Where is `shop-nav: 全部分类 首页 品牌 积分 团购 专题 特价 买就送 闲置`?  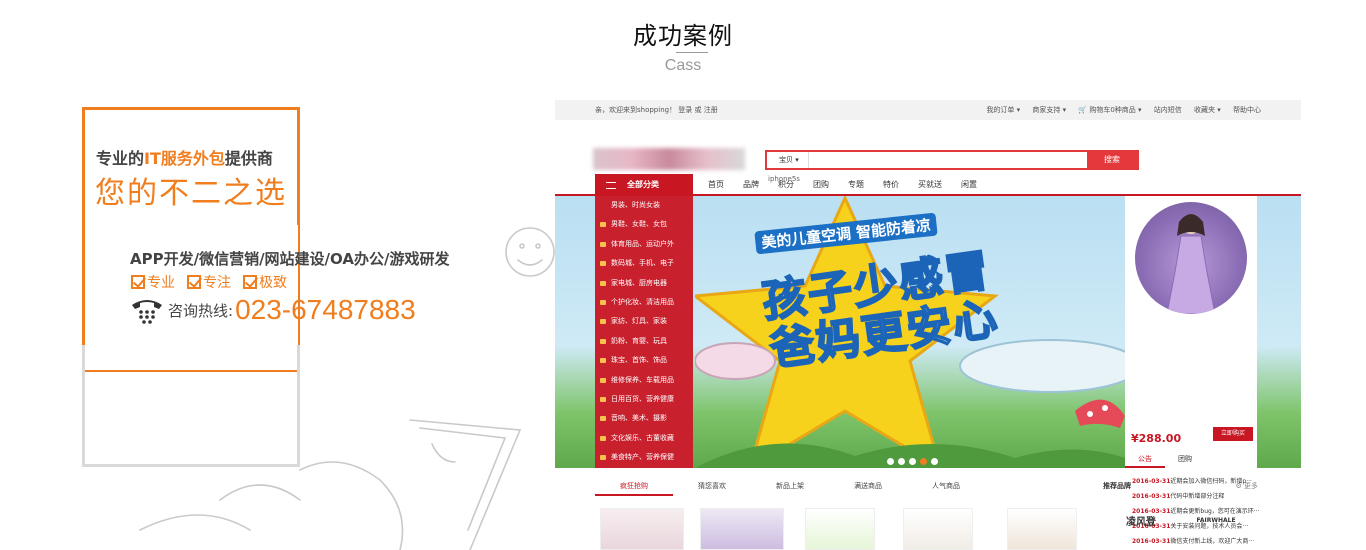 shop-nav: 全部分类 首页 品牌 积分 团购 专题 特价 买就送 闲置 is located at coordinates (928, 185).